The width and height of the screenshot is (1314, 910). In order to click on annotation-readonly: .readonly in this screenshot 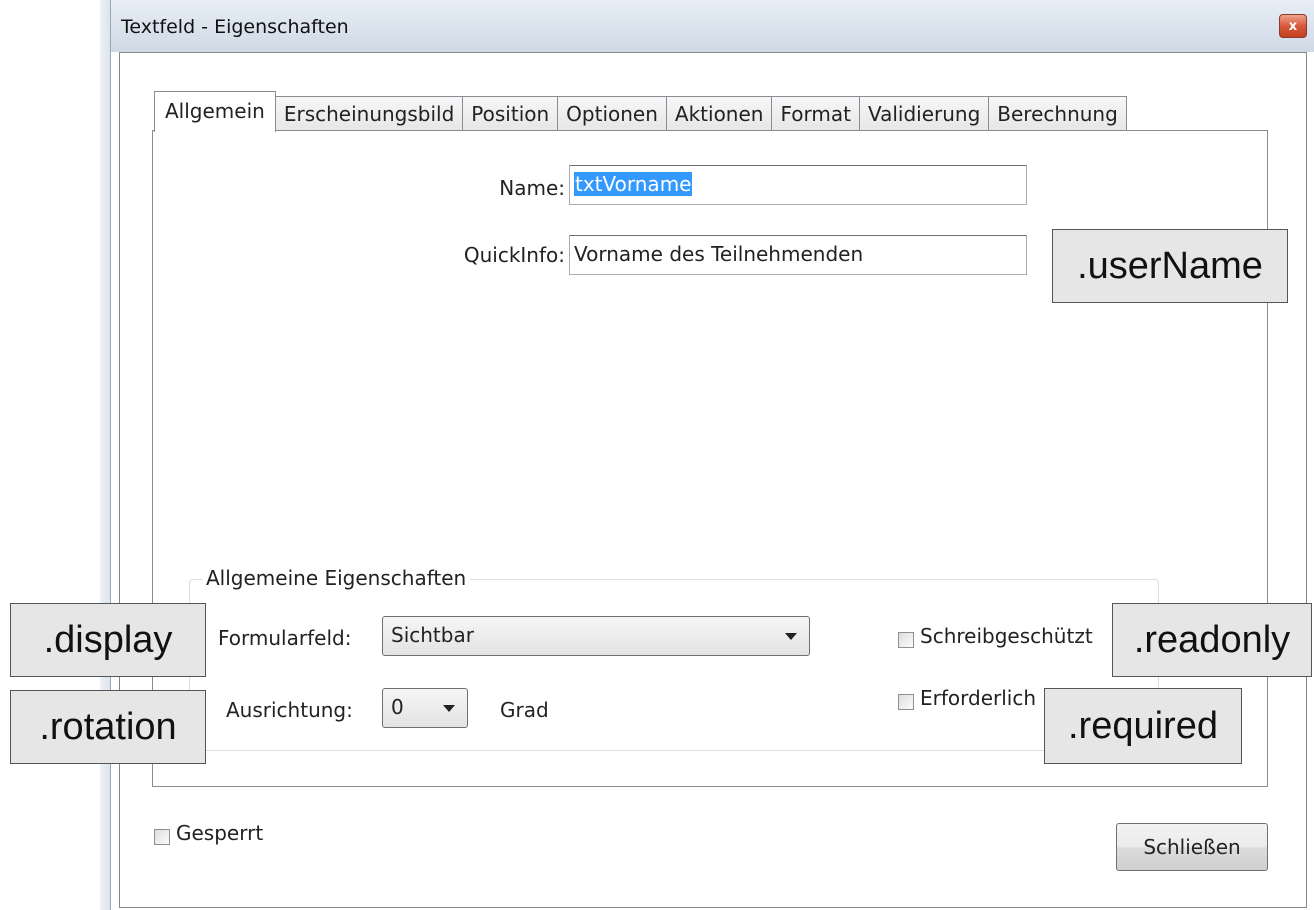, I will do `click(1212, 640)`.